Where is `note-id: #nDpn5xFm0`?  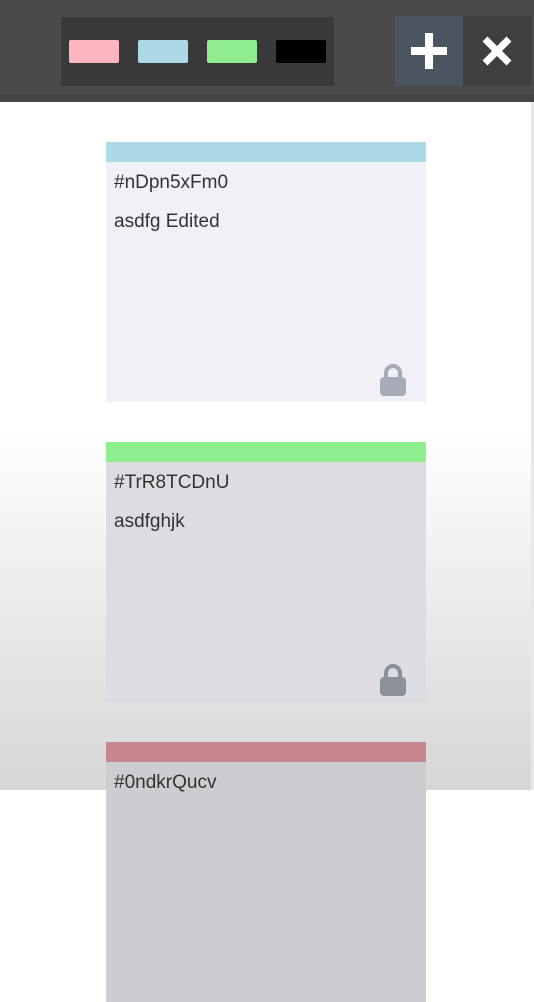
note-id: #nDpn5xFm0 is located at coordinates (171, 182).